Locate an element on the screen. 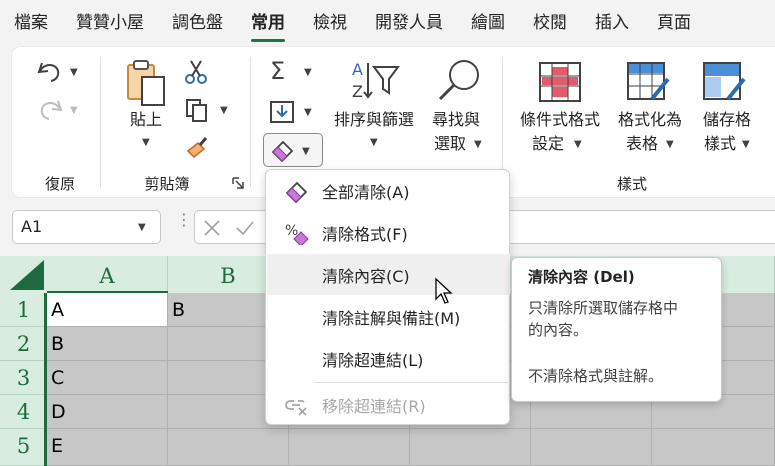 The image size is (775, 466). copy-chevron-icon: ▼ is located at coordinates (224, 110).